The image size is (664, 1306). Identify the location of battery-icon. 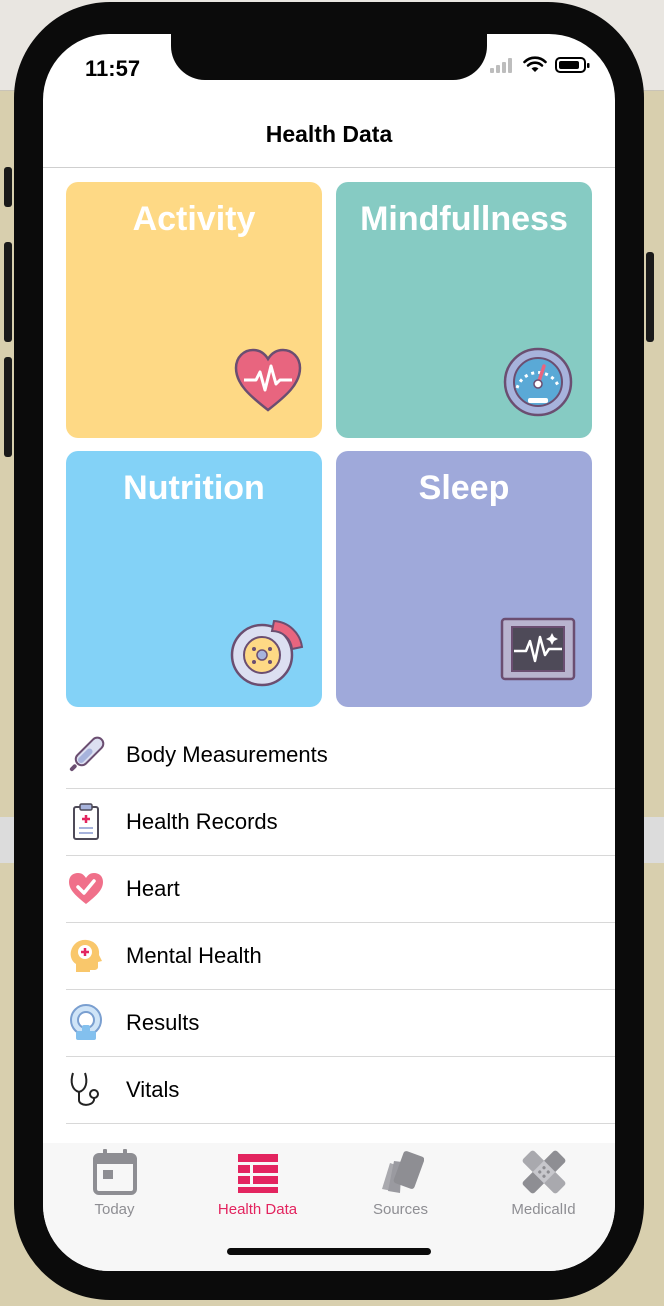
(572, 65).